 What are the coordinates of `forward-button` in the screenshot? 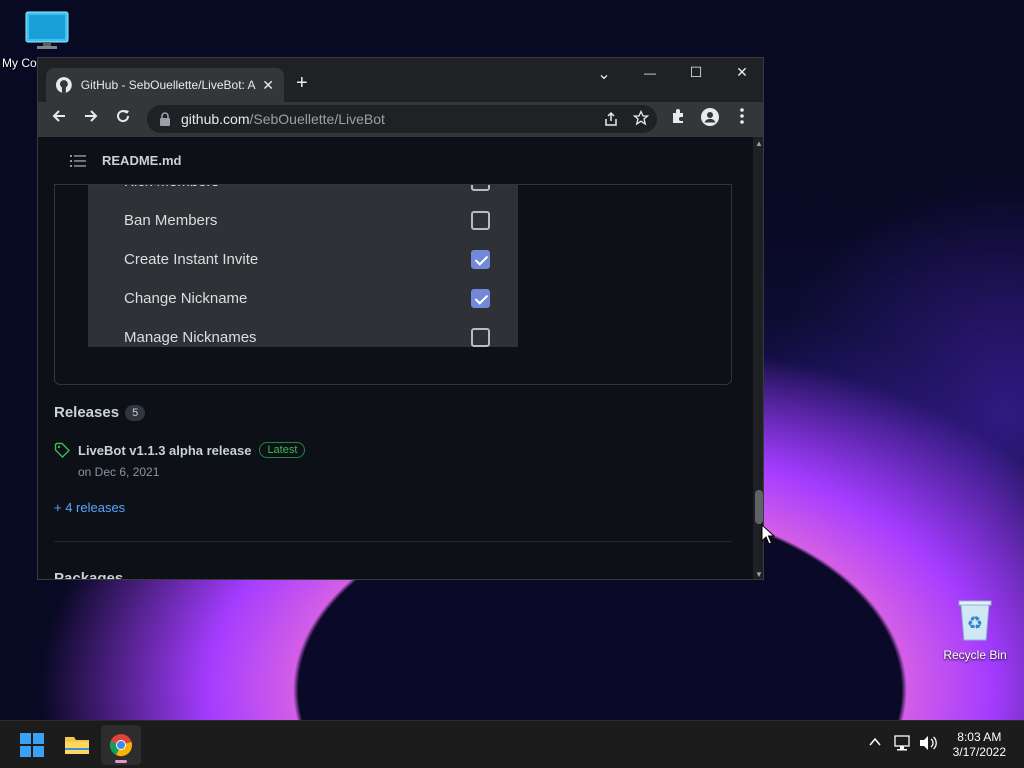 It's located at (91, 120).